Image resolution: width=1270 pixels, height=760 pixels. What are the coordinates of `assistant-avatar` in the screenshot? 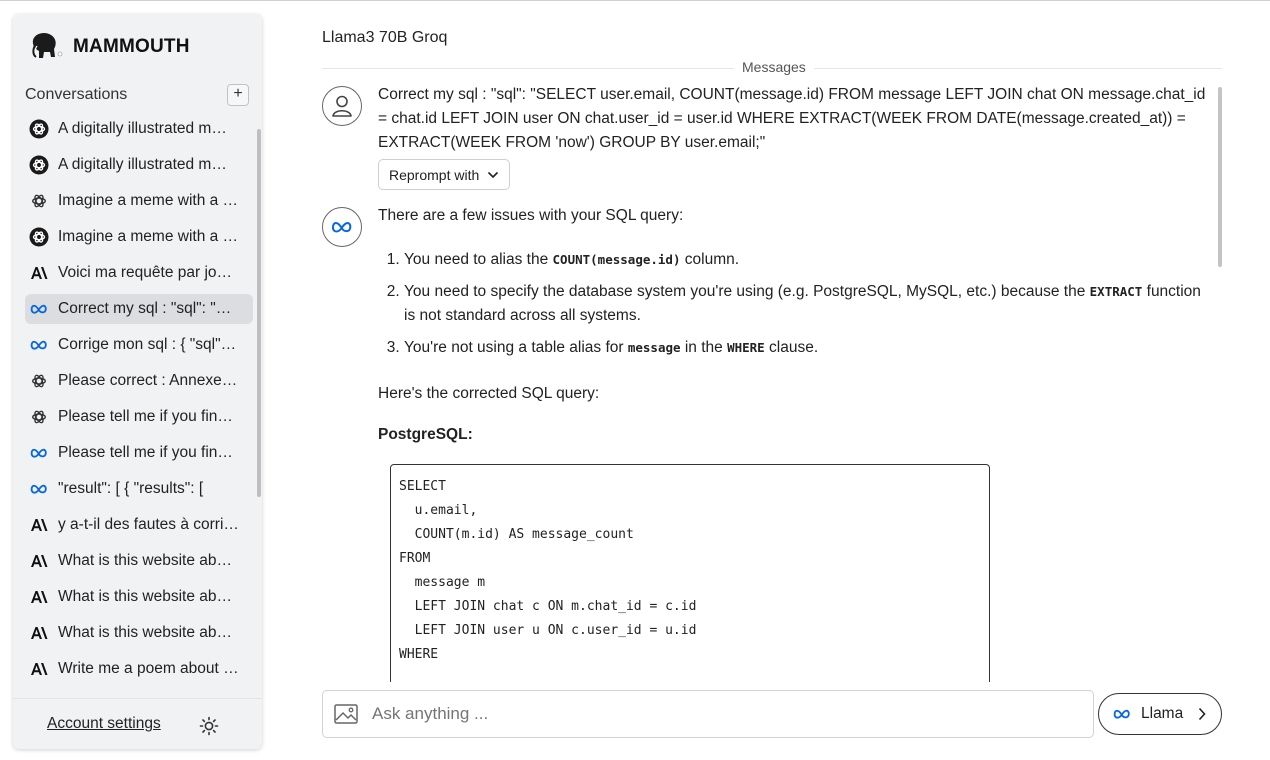 It's located at (342, 227).